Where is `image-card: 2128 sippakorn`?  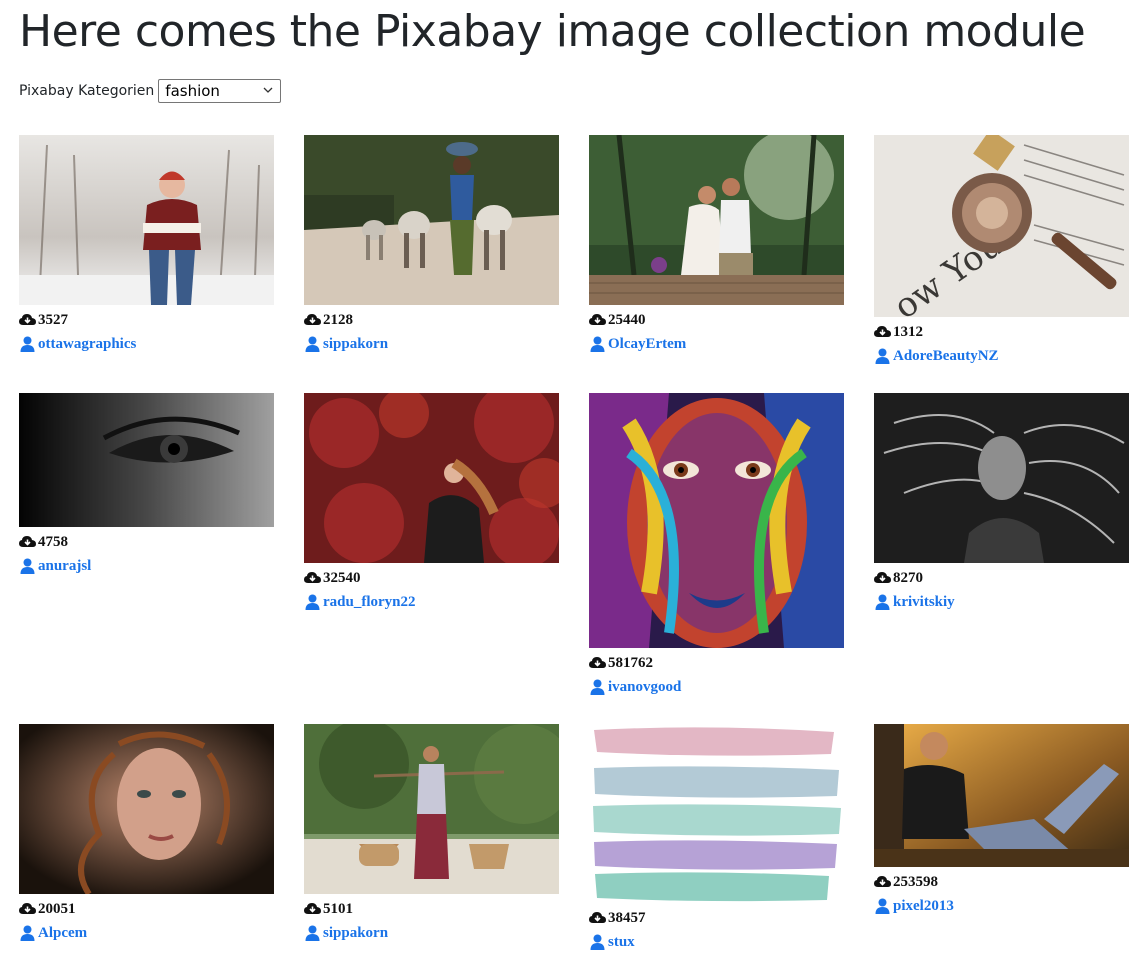
image-card: 2128 sippakorn is located at coordinates (431, 245).